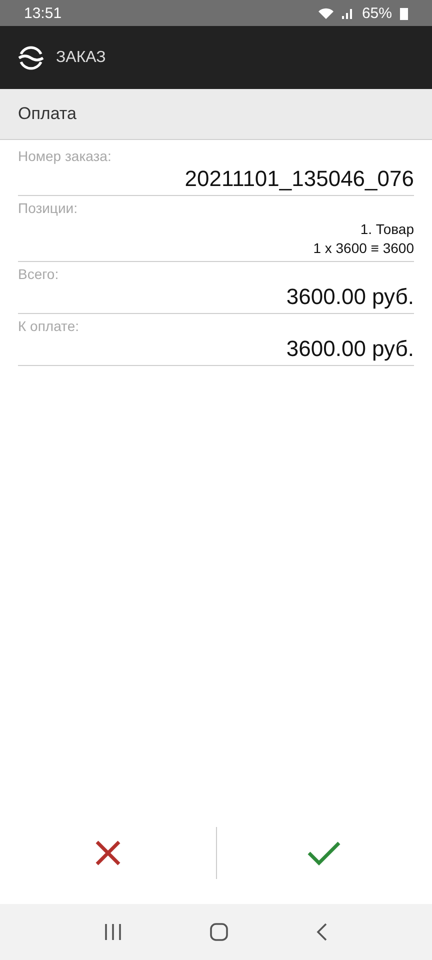  Describe the element at coordinates (326, 13) in the screenshot. I see `wifi-icon` at that location.